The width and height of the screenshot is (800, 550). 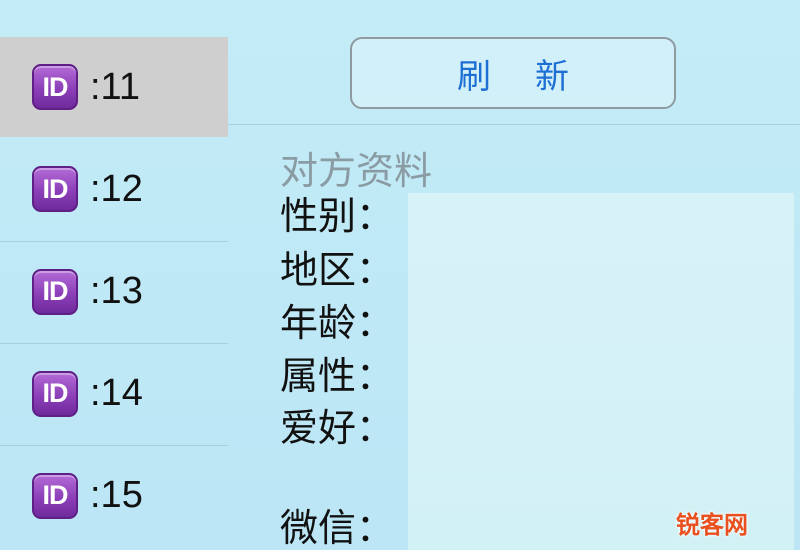 I want to click on sidebar-item-14: ID :14, so click(x=114, y=393).